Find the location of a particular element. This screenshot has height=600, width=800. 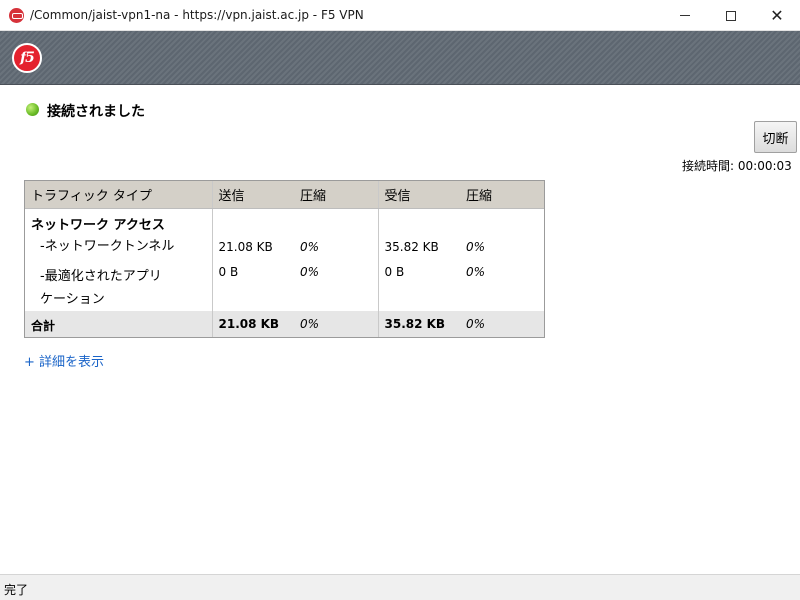

table-row: -ネットワークトンネル 21.08 KB 0% 35.82 KB 0% is located at coordinates (284, 247).